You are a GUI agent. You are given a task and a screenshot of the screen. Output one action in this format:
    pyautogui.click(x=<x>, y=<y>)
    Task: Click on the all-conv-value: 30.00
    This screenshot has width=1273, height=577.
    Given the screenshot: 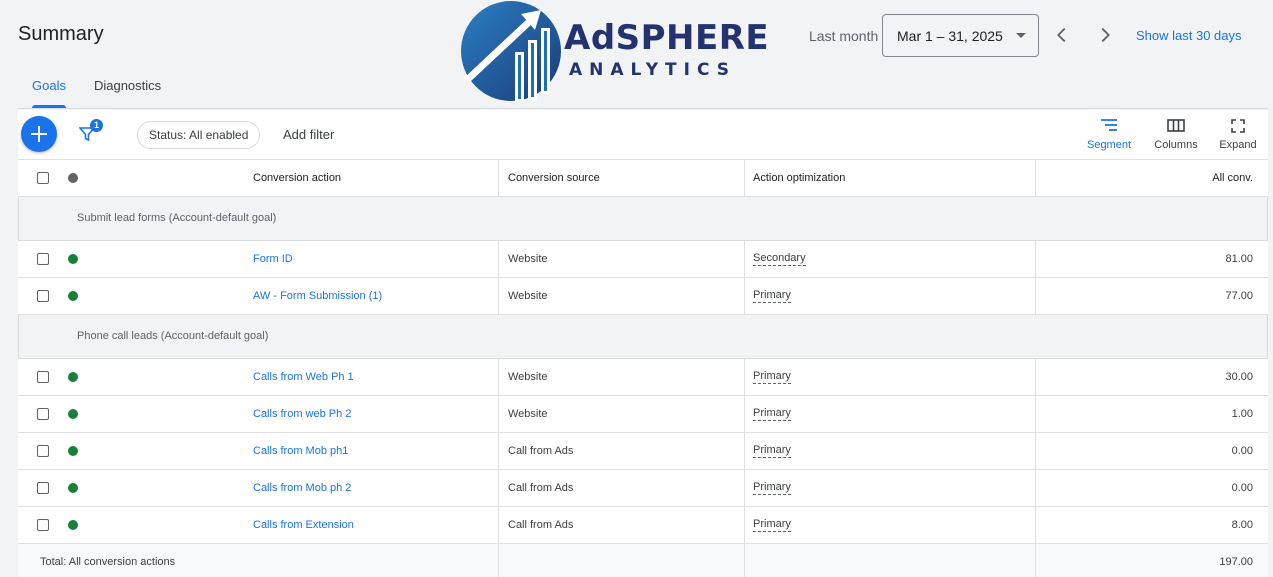 What is the action you would take?
    pyautogui.click(x=1151, y=377)
    